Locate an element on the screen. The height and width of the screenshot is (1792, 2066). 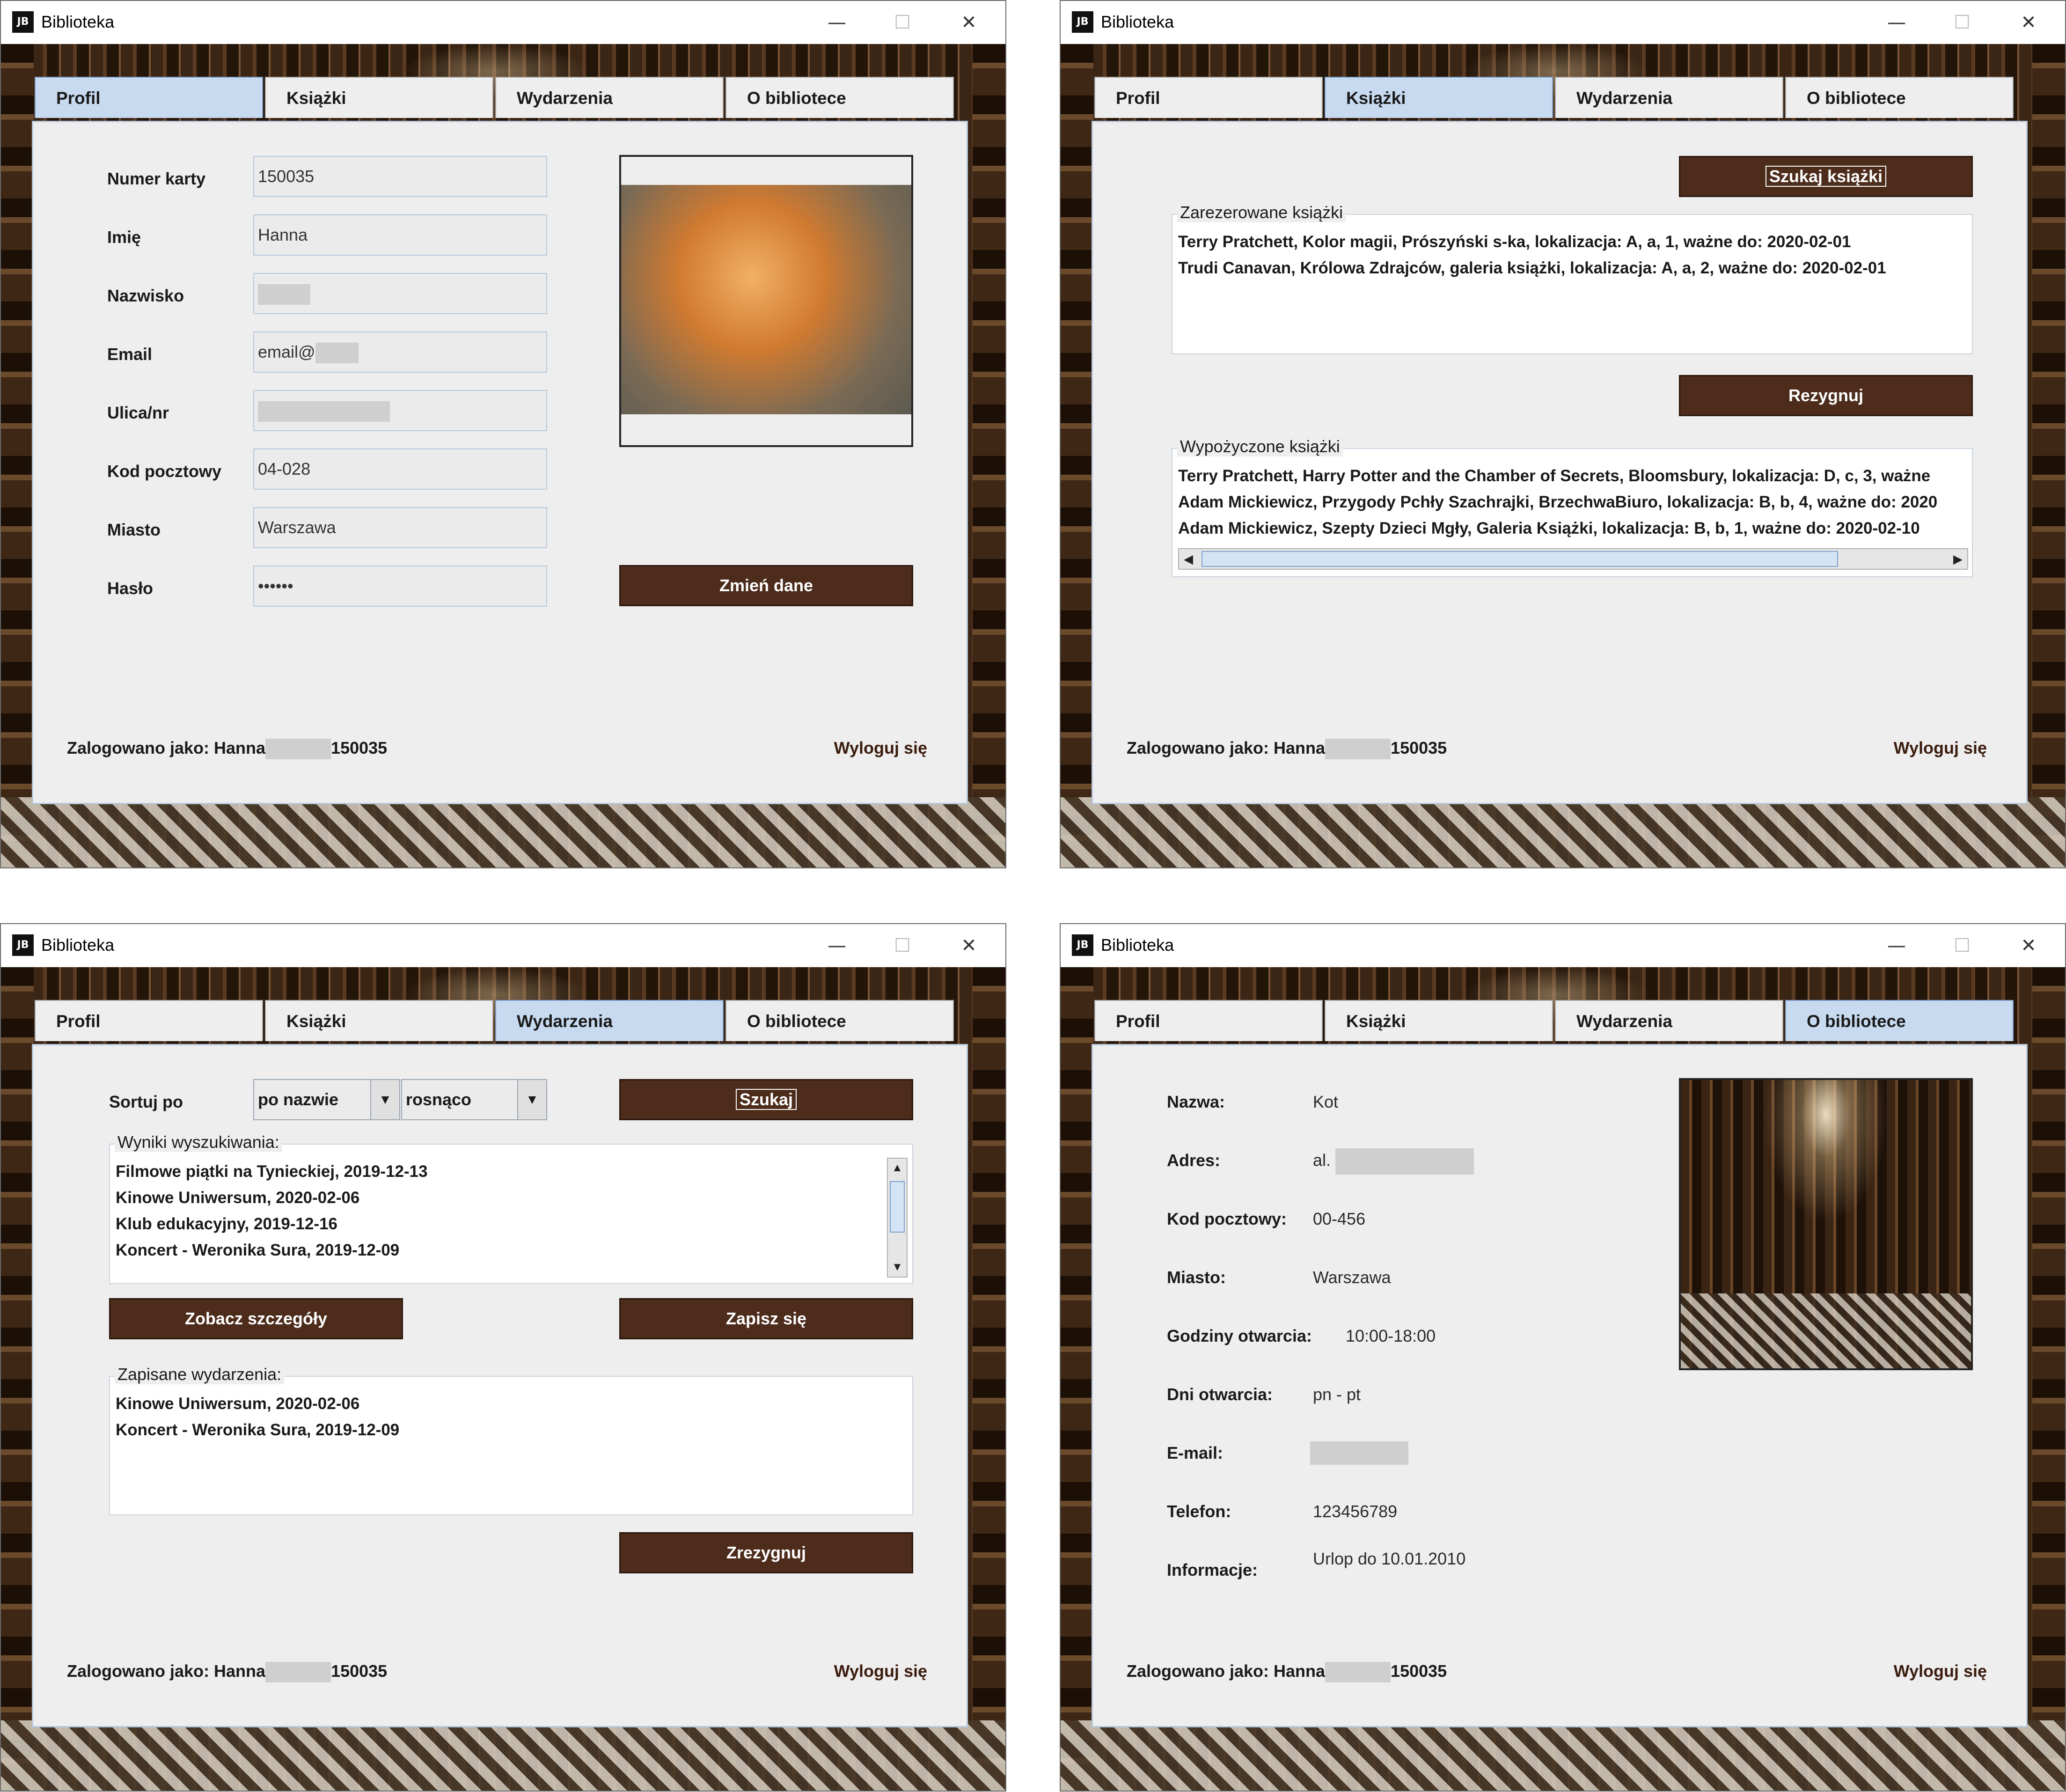
event-resign-button: Zrezygnuj is located at coordinates (766, 1553).